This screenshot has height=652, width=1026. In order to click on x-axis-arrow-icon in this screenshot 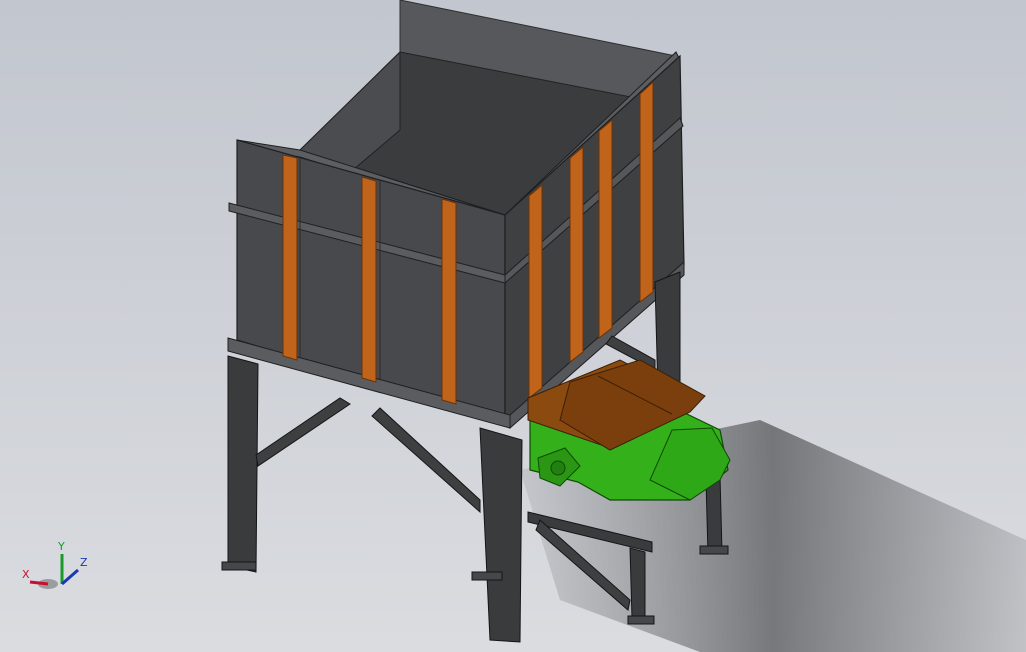, I will do `click(39, 583)`.